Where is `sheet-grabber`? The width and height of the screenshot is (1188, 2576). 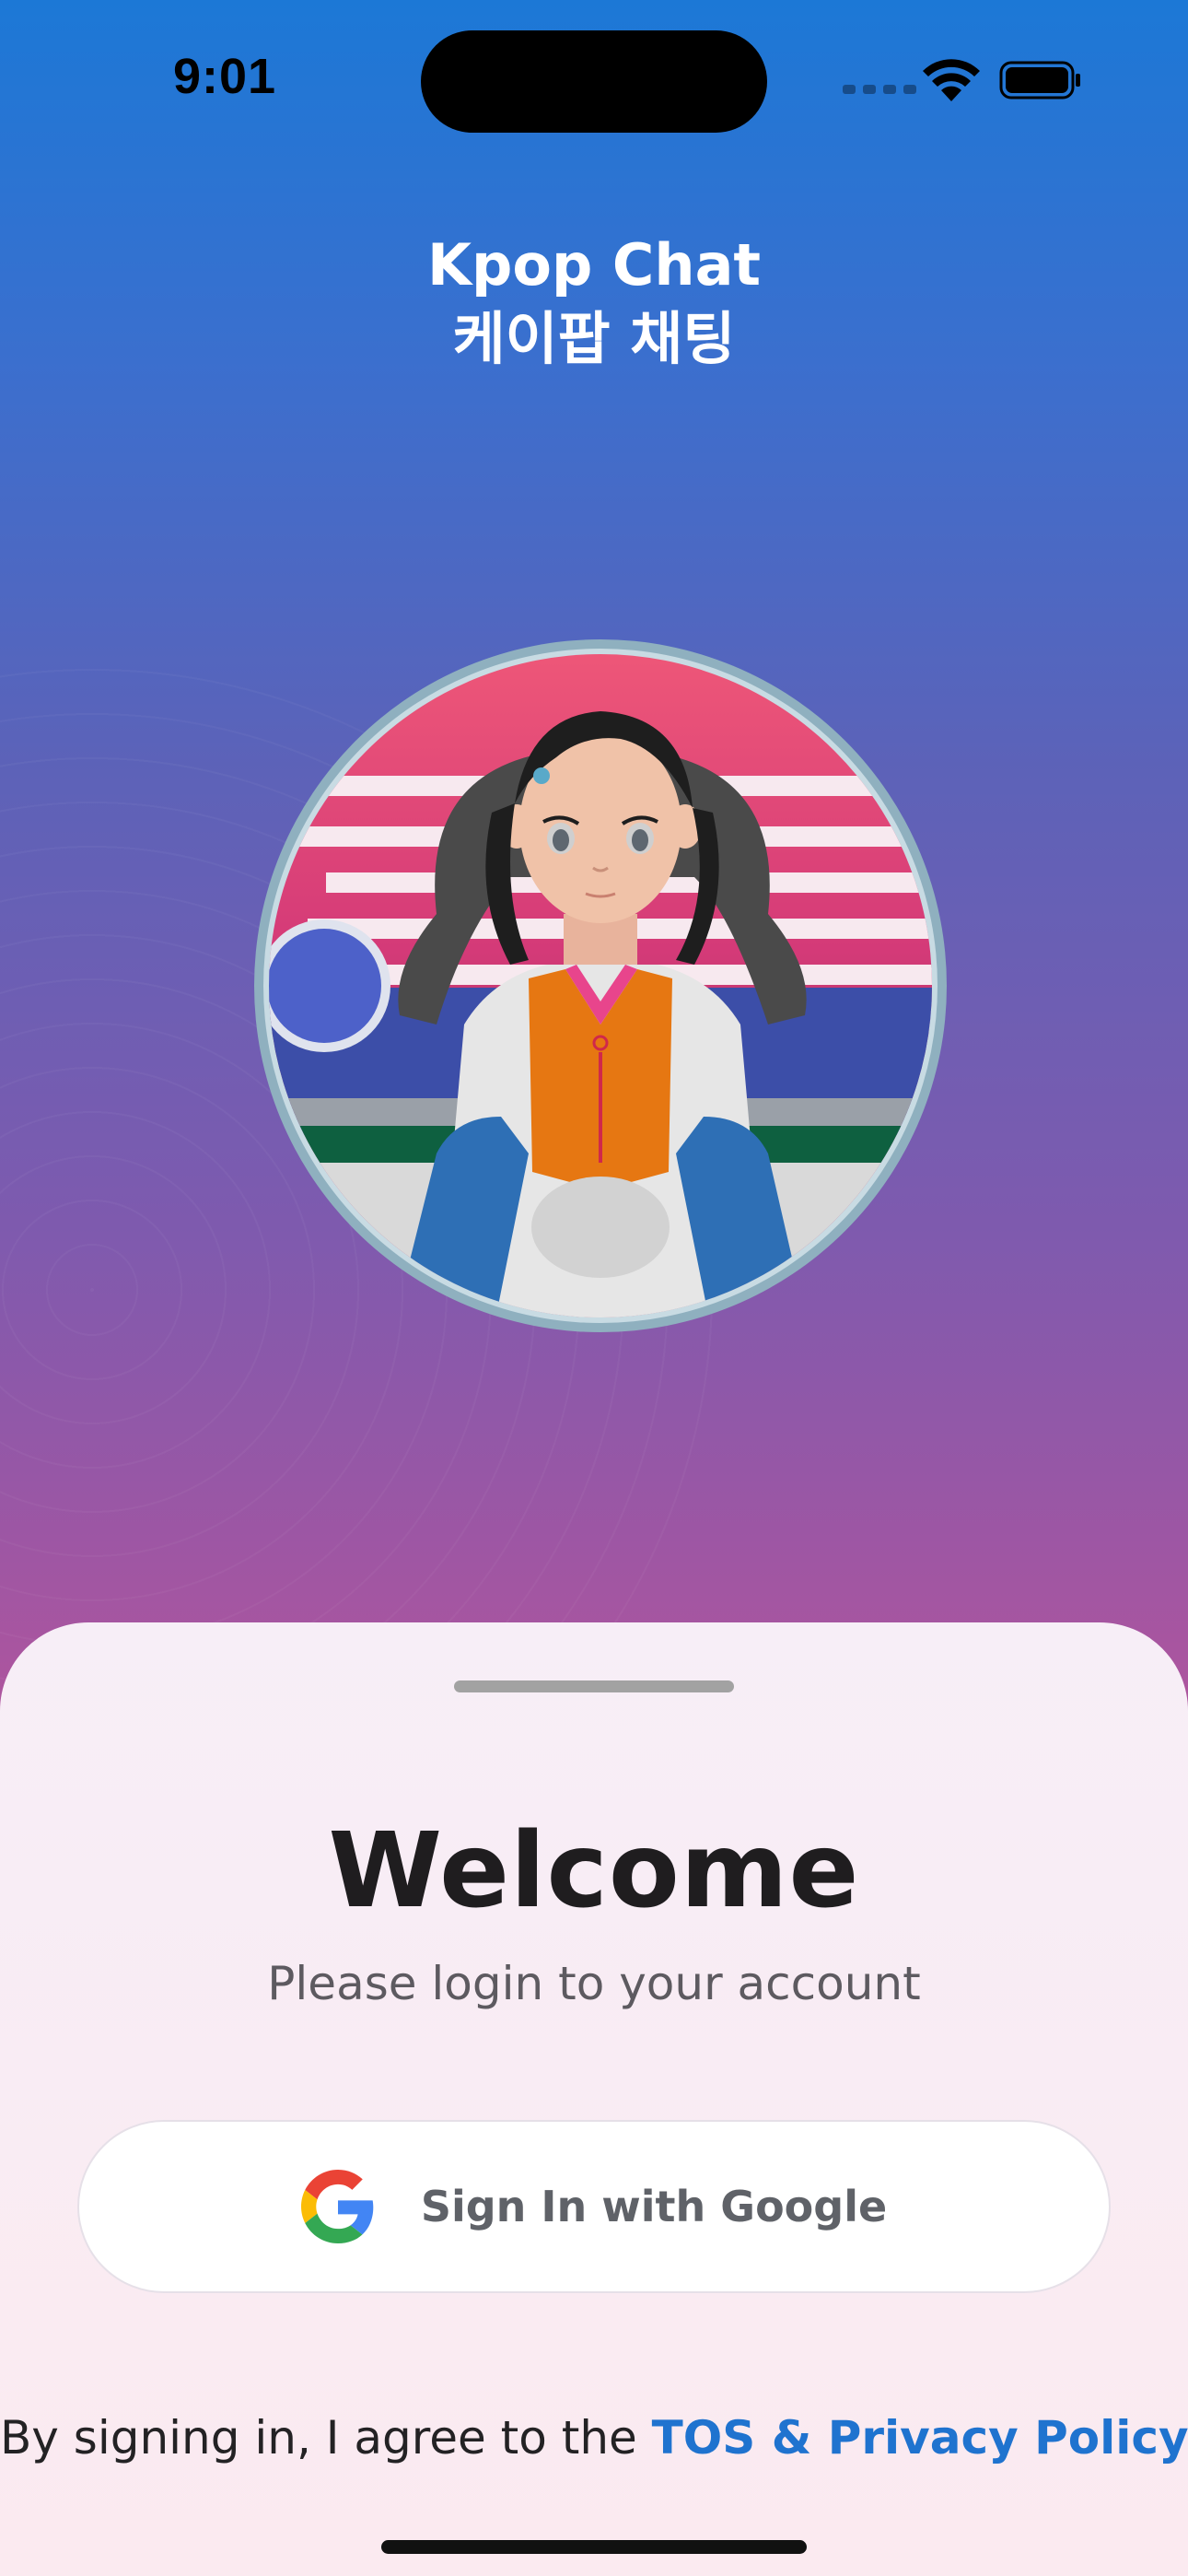
sheet-grabber is located at coordinates (594, 1686).